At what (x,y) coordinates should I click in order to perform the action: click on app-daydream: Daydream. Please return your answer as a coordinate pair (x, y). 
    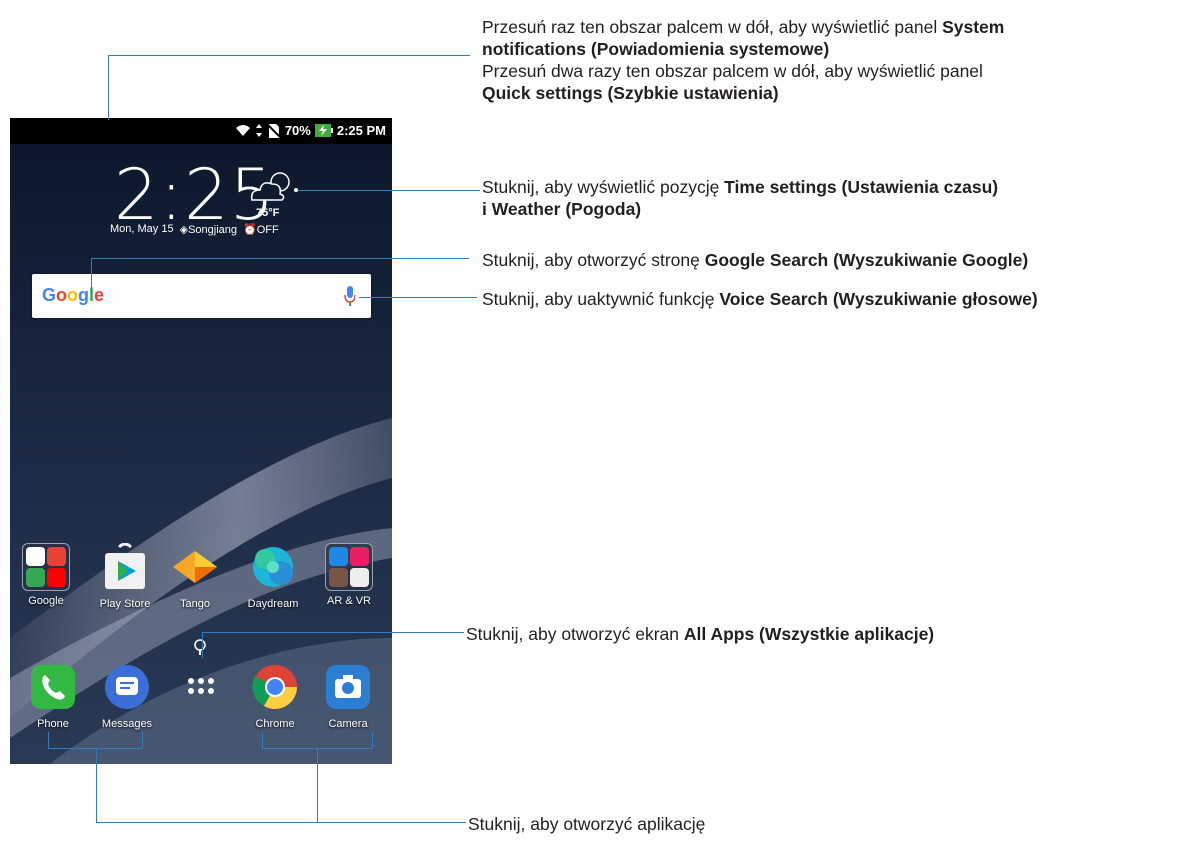
    Looking at the image, I should click on (273, 576).